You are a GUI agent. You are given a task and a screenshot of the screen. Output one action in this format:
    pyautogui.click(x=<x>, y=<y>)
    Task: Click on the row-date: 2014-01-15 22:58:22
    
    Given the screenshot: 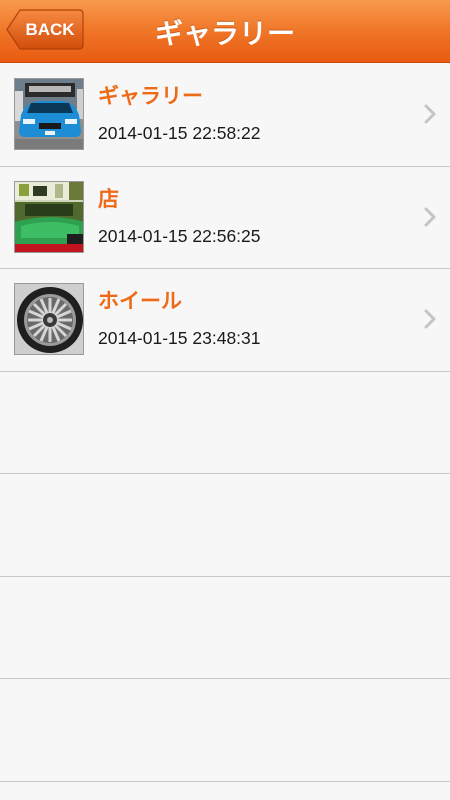 What is the action you would take?
    pyautogui.click(x=179, y=133)
    